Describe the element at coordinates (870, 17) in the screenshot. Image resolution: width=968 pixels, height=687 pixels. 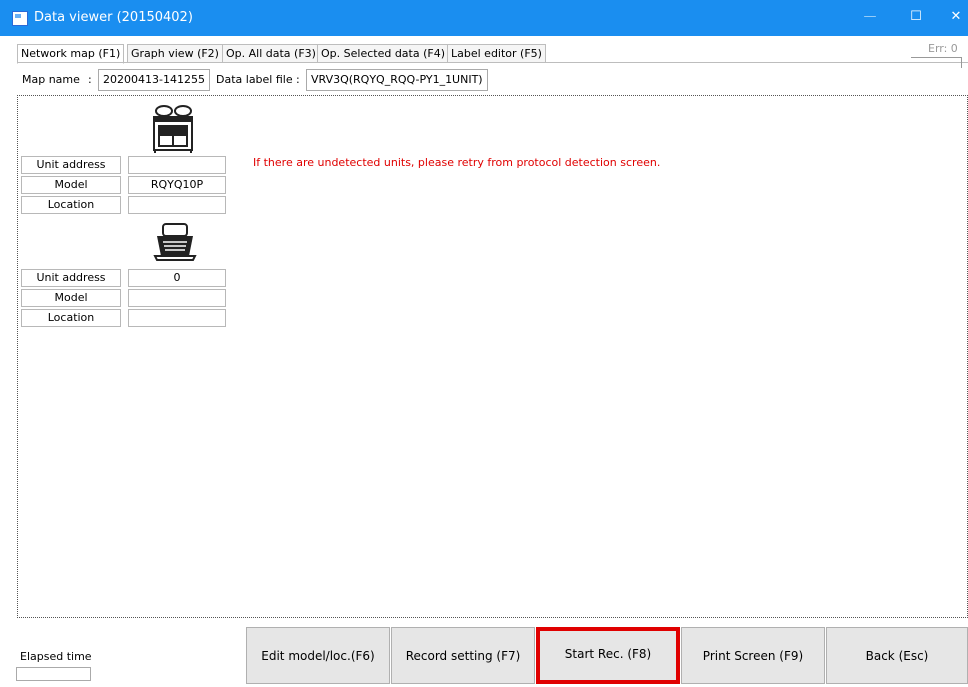
I see `minimize-button: —` at that location.